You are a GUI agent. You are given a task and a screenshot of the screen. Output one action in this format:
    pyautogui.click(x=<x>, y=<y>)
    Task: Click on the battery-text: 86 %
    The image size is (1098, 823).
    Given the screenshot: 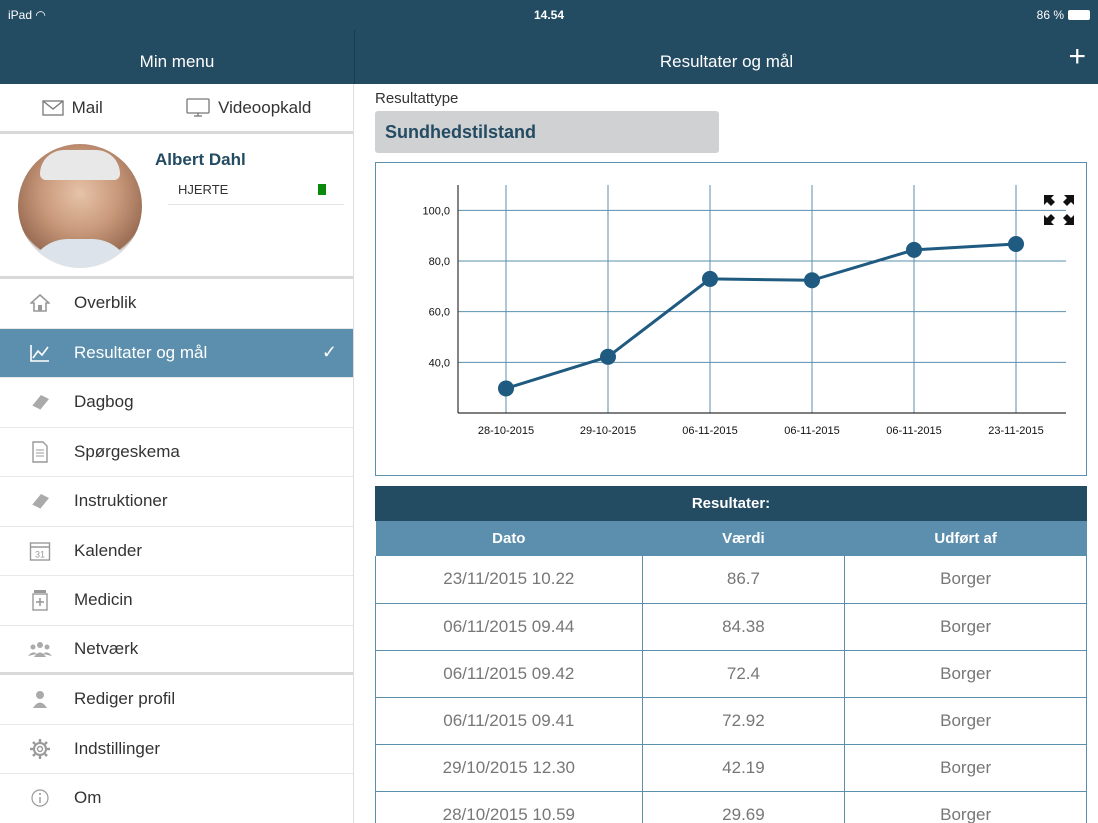 What is the action you would take?
    pyautogui.click(x=1050, y=15)
    